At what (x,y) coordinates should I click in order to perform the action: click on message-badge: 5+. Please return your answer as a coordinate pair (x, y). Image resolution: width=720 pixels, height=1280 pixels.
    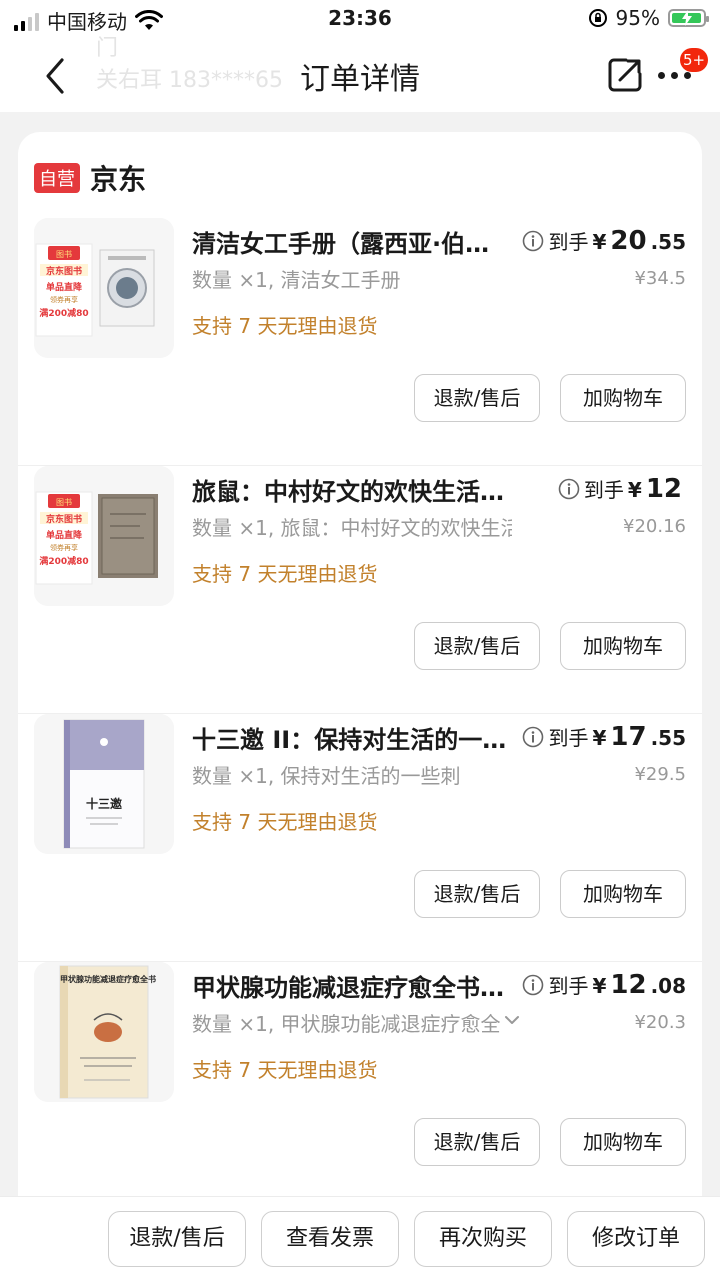
    Looking at the image, I should click on (694, 60).